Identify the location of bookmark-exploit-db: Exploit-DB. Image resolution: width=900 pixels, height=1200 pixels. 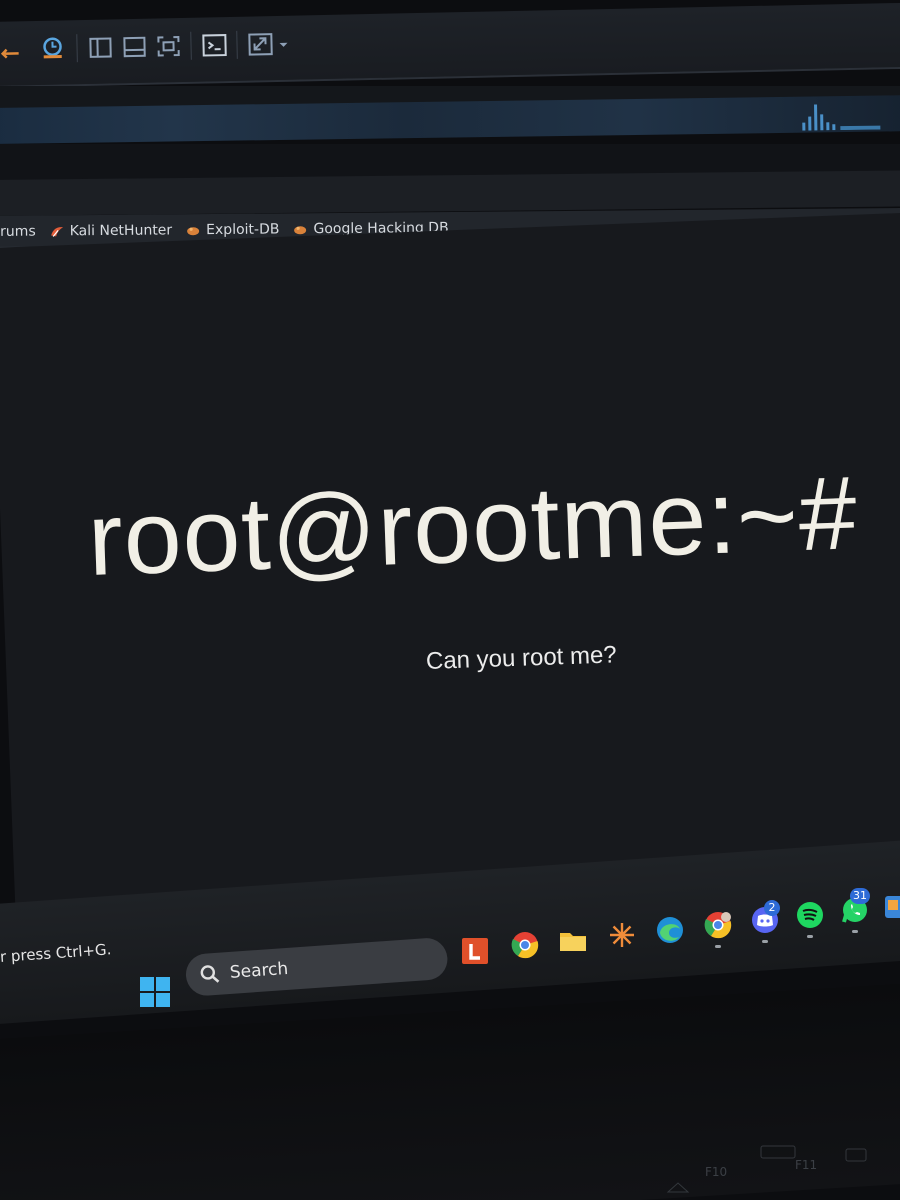
(233, 229).